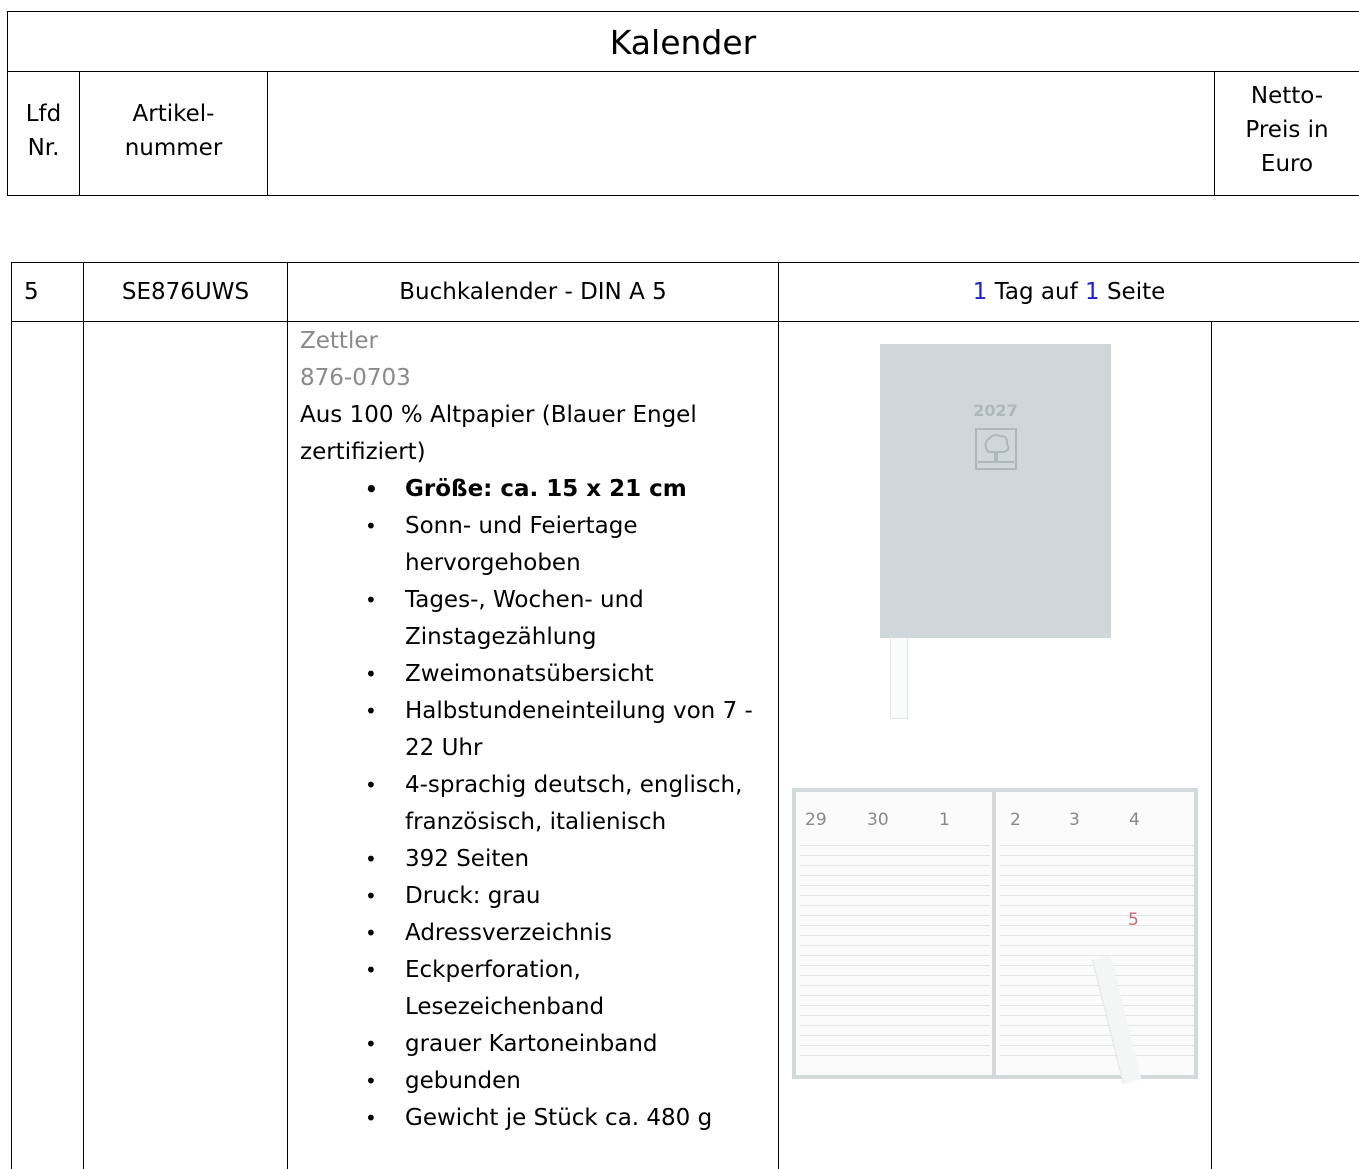 The width and height of the screenshot is (1359, 1169). I want to click on spread-day-label: 29, so click(816, 820).